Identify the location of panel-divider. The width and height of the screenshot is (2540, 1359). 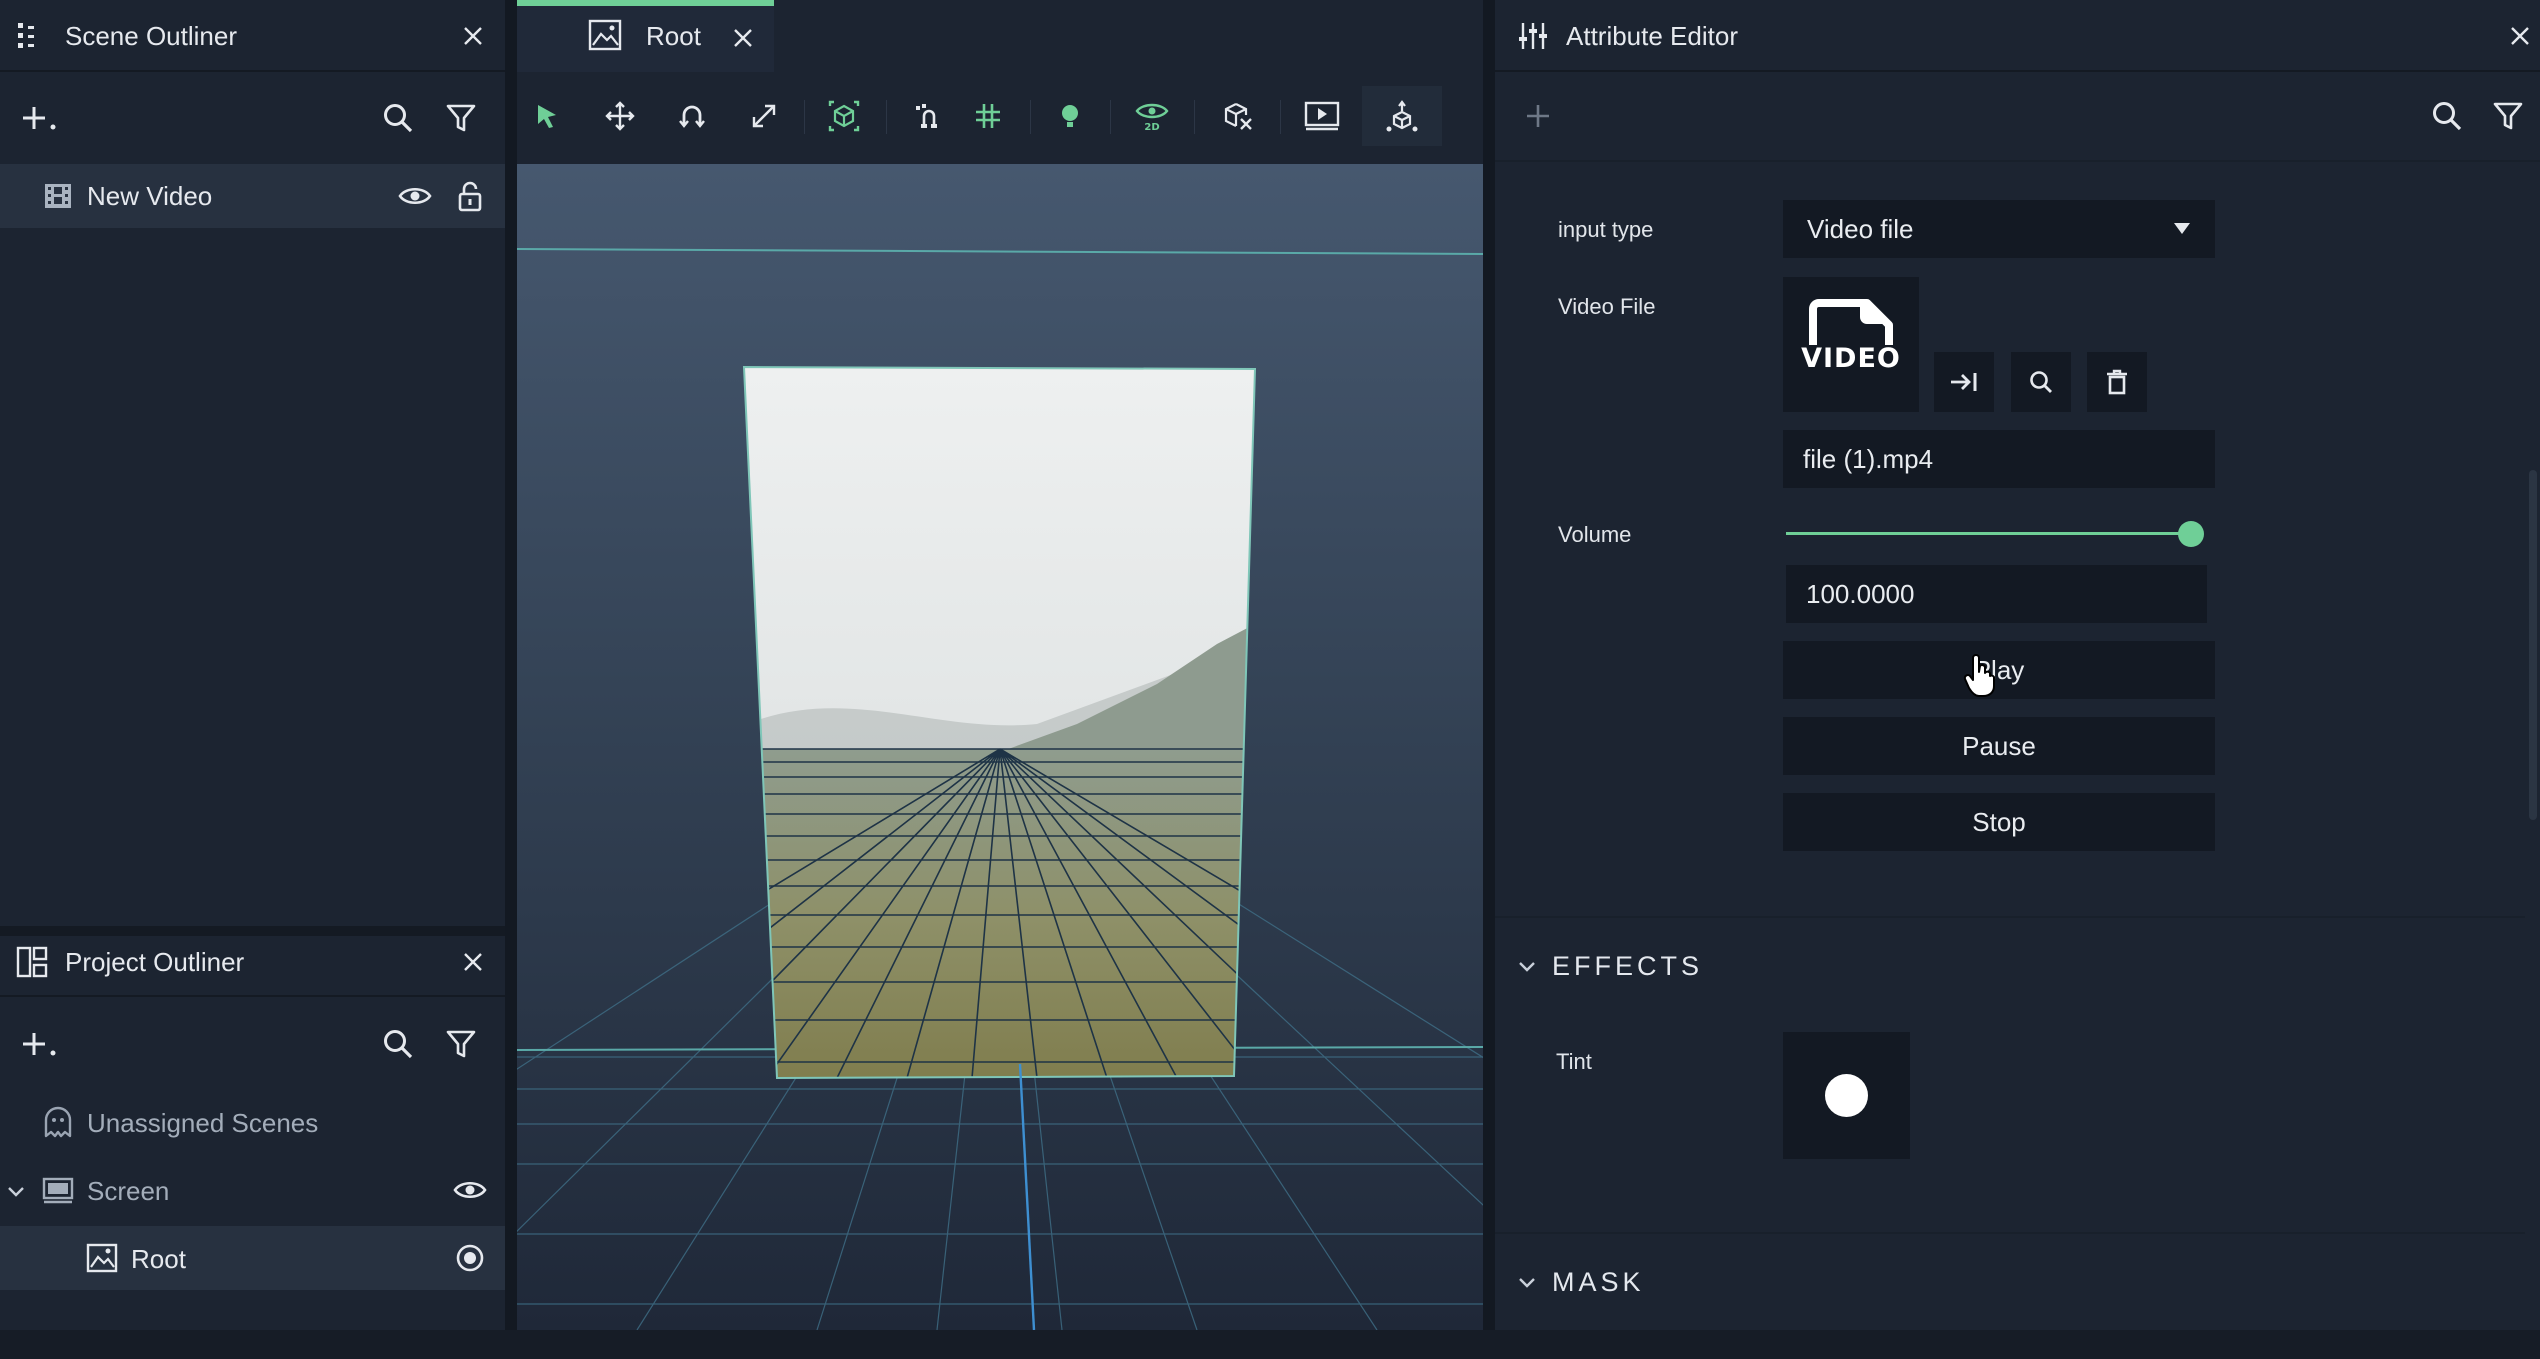
(255, 931).